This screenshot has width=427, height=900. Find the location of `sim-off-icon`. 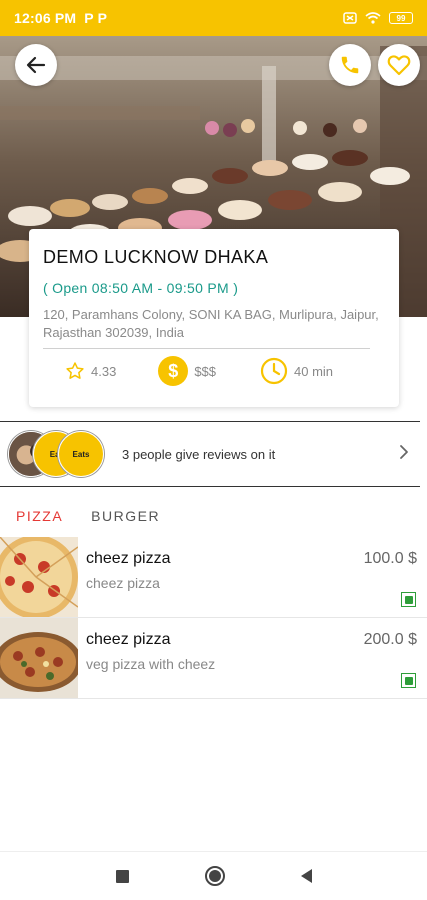

sim-off-icon is located at coordinates (350, 18).